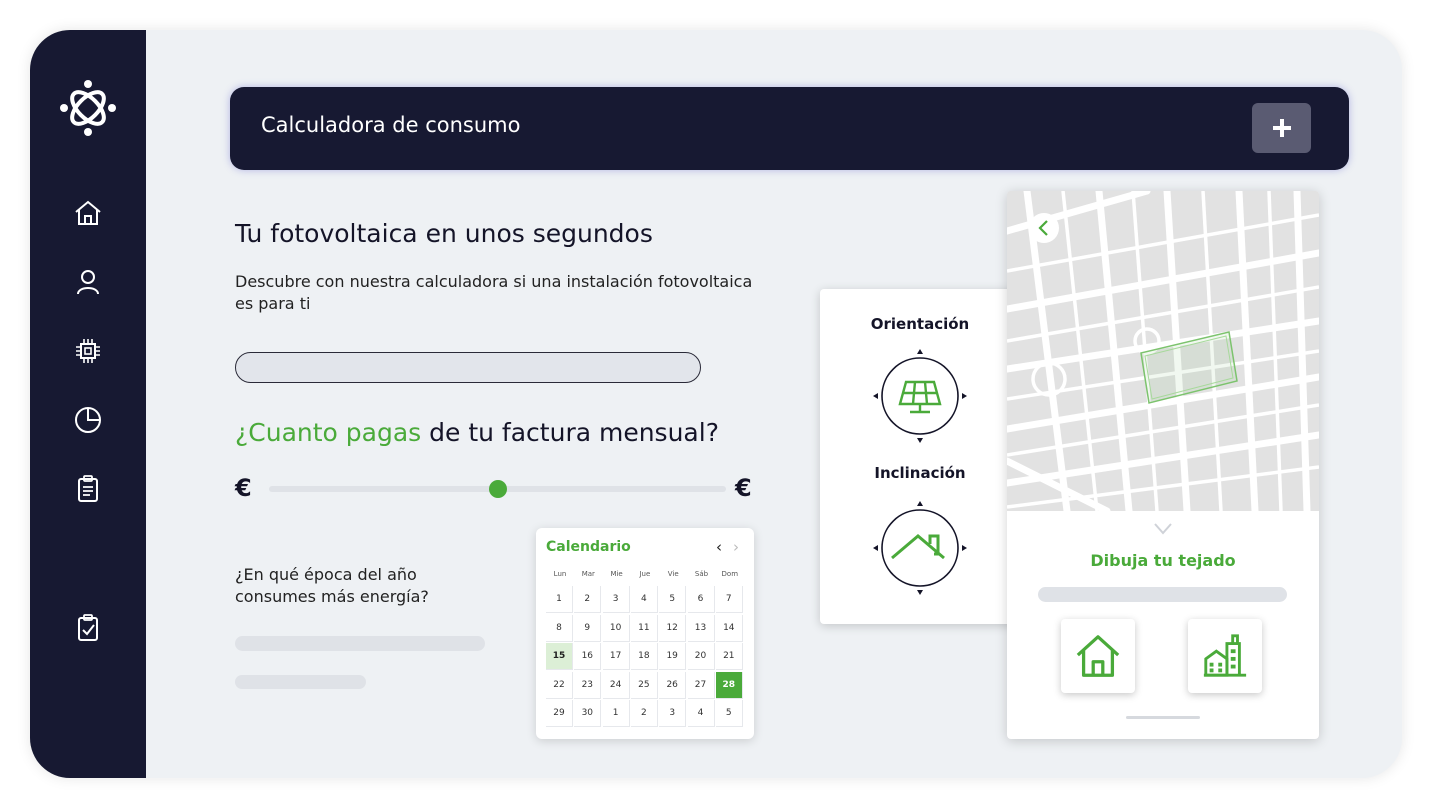 This screenshot has width=1432, height=808. What do you see at coordinates (88, 282) in the screenshot?
I see `user-icon` at bounding box center [88, 282].